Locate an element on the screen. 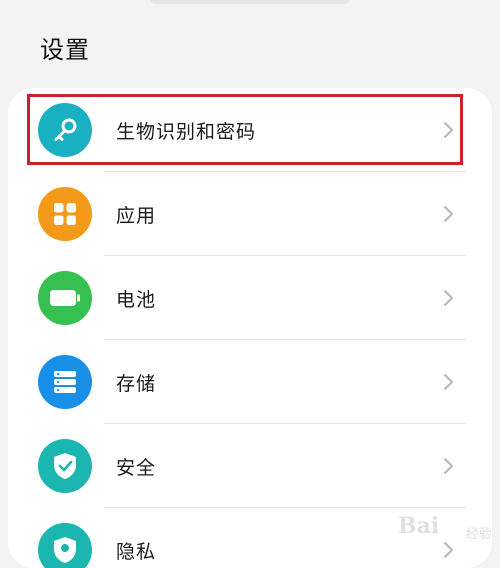 Image resolution: width=500 pixels, height=568 pixels. storage-icon is located at coordinates (65, 382).